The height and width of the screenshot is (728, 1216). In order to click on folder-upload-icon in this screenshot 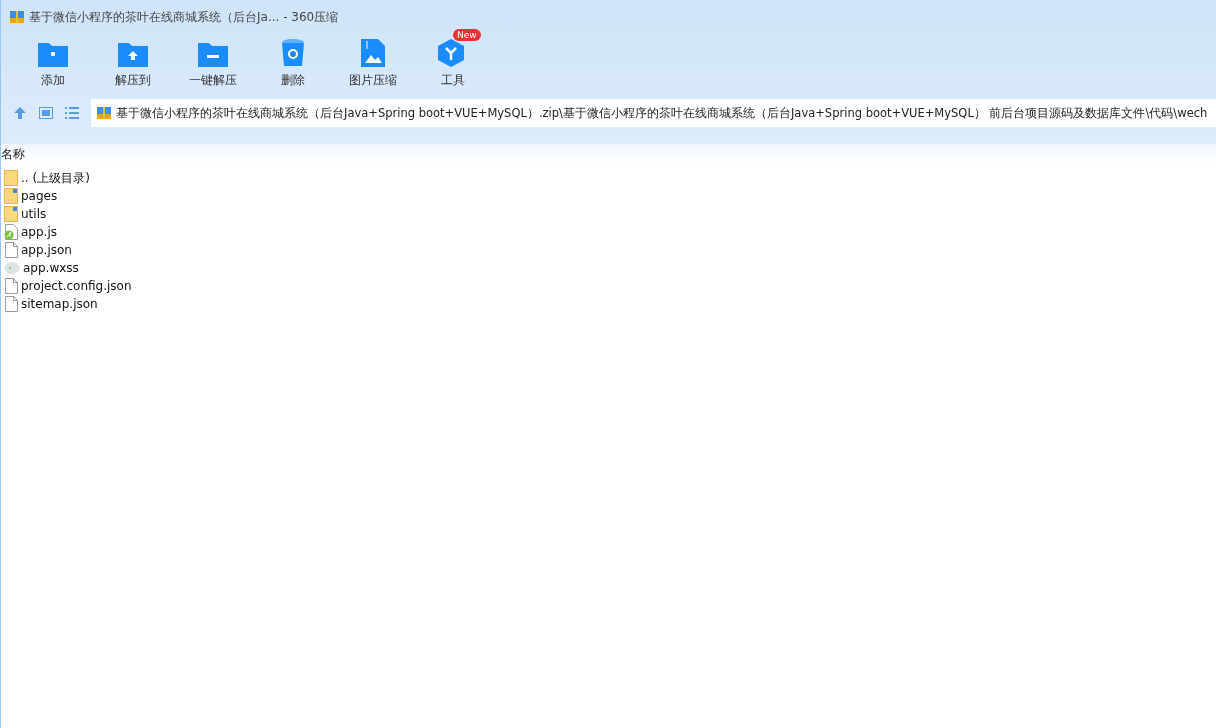, I will do `click(133, 54)`.